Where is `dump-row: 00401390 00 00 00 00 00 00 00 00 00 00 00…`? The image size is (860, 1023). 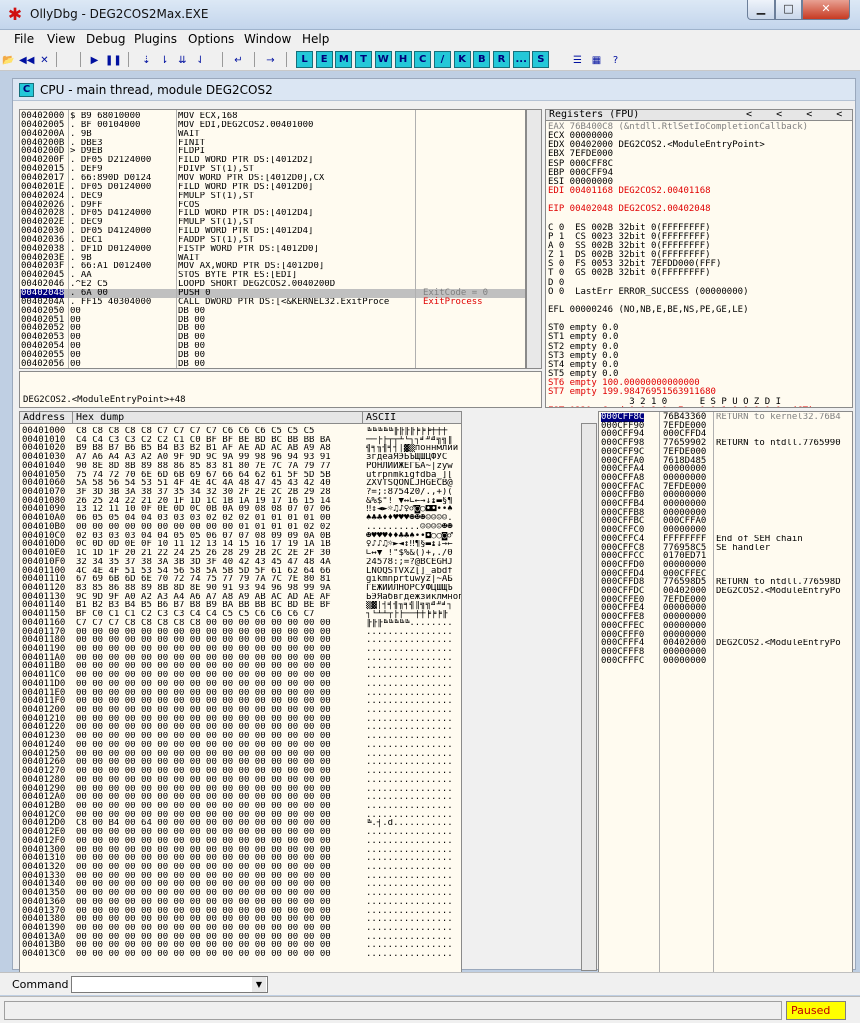
dump-row: 00401390 00 00 00 00 00 00 00 00 00 00 00… is located at coordinates (240, 928).